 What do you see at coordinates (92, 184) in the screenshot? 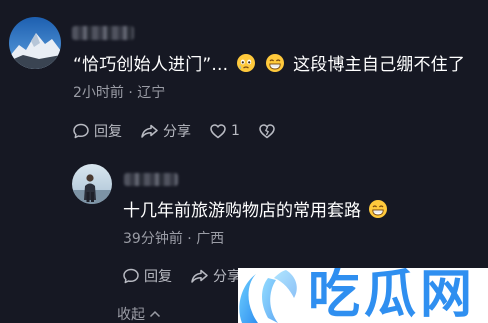
I see `reply-avatar` at bounding box center [92, 184].